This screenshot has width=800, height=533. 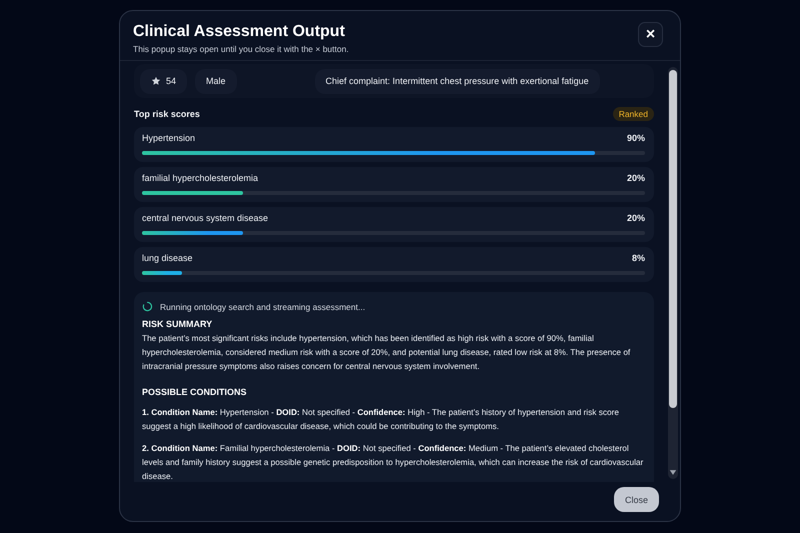 What do you see at coordinates (457, 81) in the screenshot?
I see `complaint-chip: Chief complaint: Intermittent chest pressure with exertional fatigue` at bounding box center [457, 81].